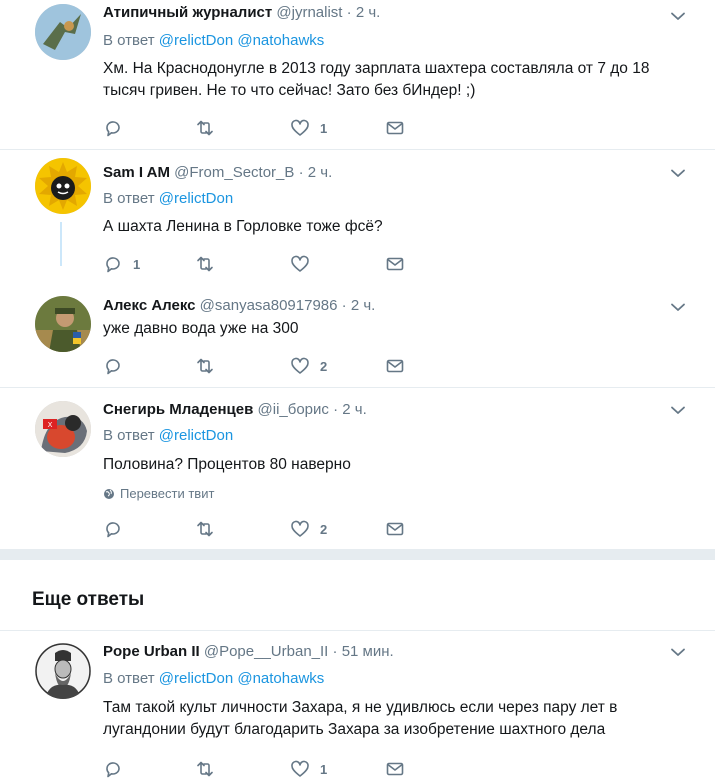 The image size is (715, 783). I want to click on tweet-text: уже давно вода уже на 300, so click(201, 328).